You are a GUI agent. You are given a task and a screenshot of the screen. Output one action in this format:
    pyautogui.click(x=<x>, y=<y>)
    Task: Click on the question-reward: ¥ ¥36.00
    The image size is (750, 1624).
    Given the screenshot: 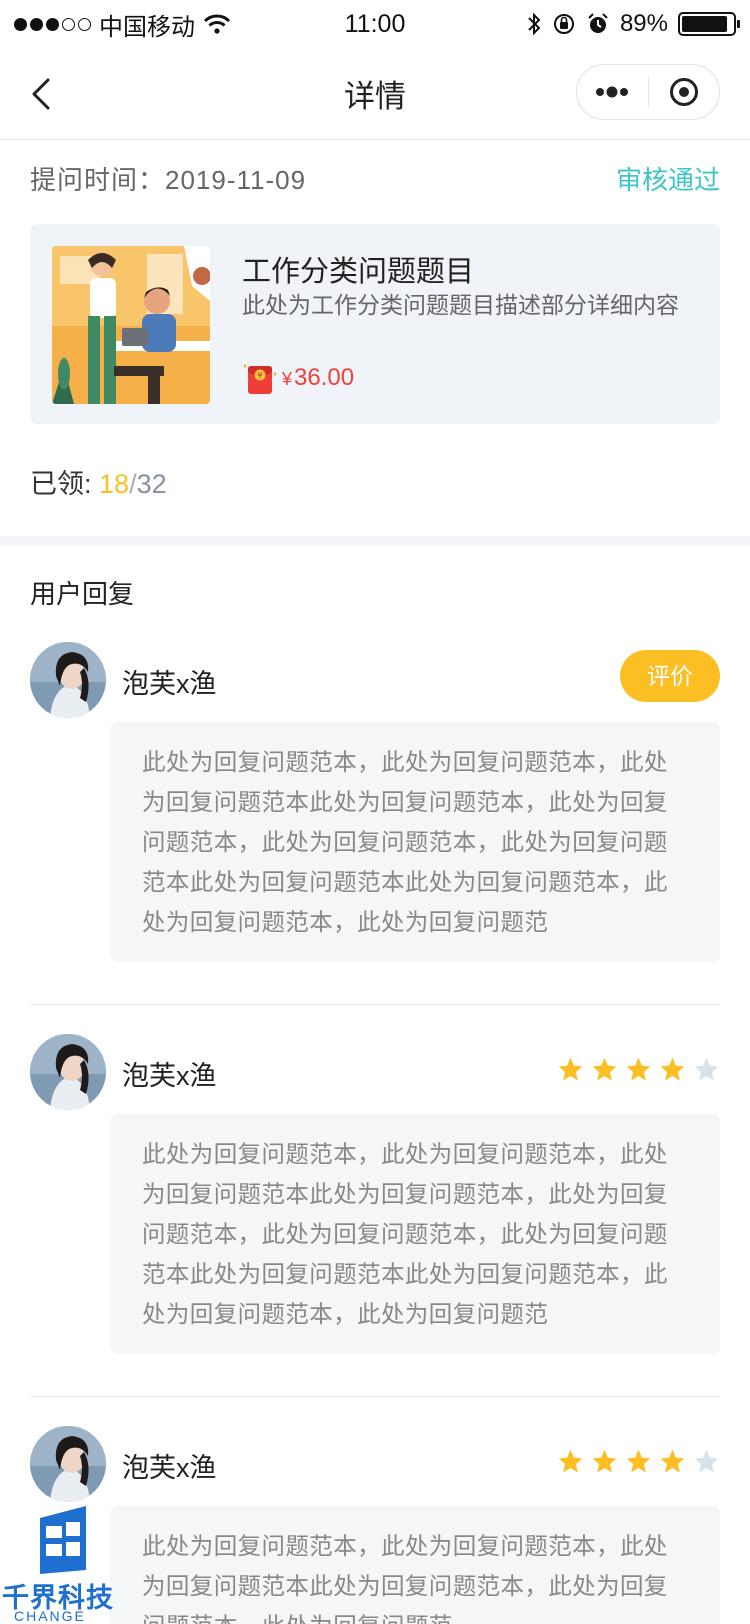 What is the action you would take?
    pyautogui.click(x=298, y=378)
    